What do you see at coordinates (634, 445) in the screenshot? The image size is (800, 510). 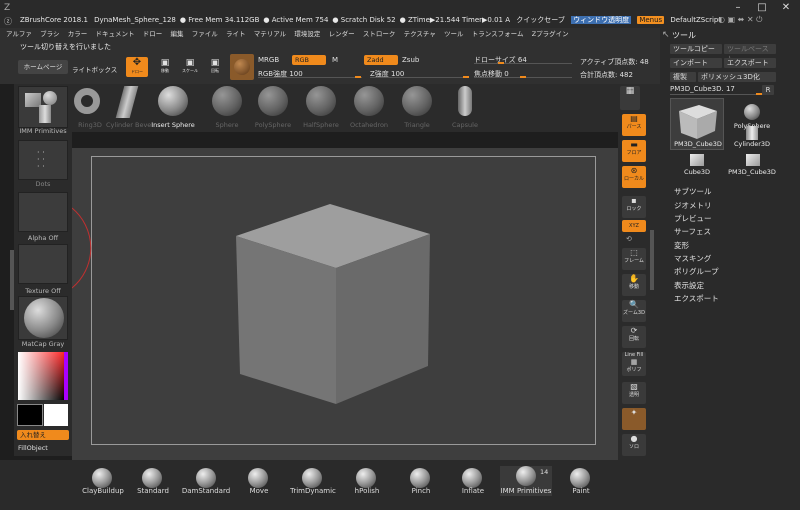 I see `solo-button: ● ソロ` at bounding box center [634, 445].